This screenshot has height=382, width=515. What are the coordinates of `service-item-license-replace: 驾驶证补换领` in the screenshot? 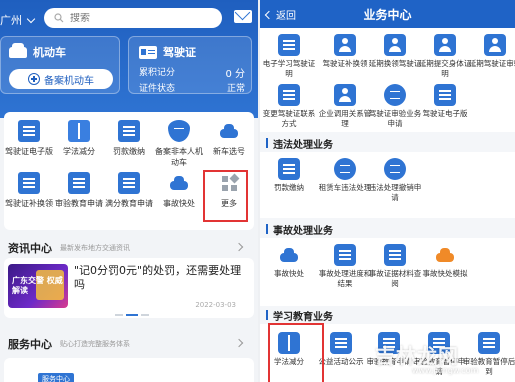 It's located at (29, 190).